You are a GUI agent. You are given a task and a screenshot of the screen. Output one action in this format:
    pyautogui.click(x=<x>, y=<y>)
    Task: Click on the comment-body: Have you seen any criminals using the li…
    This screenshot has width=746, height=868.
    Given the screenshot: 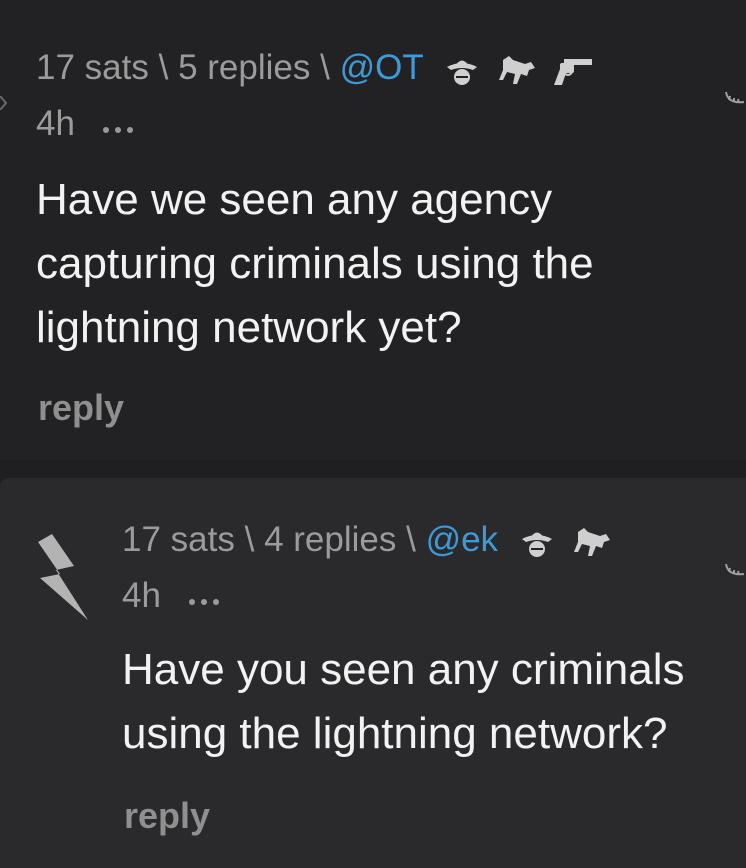 What is the action you would take?
    pyautogui.click(x=403, y=701)
    